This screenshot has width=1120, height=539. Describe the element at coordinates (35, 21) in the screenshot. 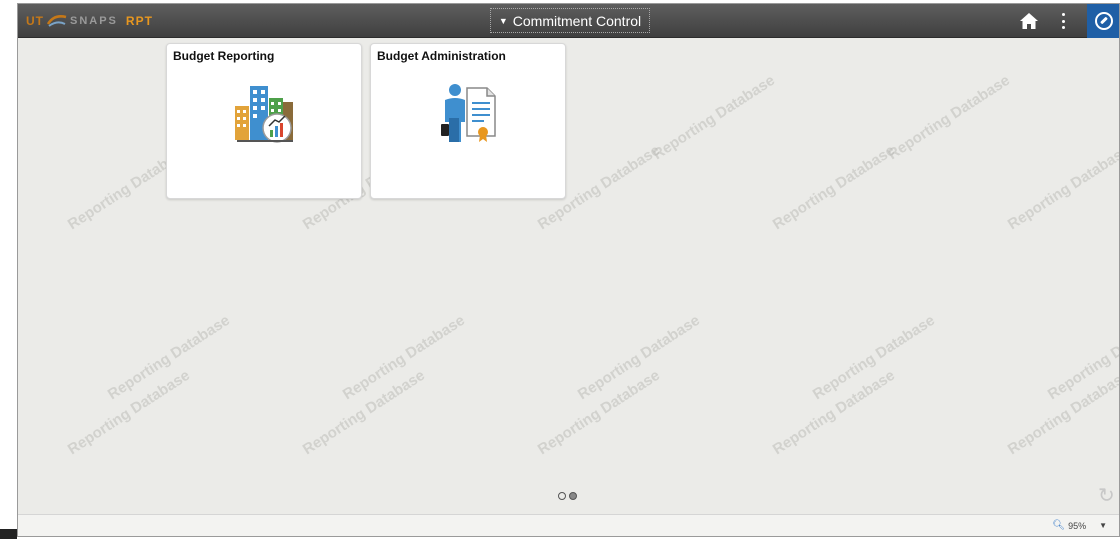

I see `logo-ut-text: UT` at that location.